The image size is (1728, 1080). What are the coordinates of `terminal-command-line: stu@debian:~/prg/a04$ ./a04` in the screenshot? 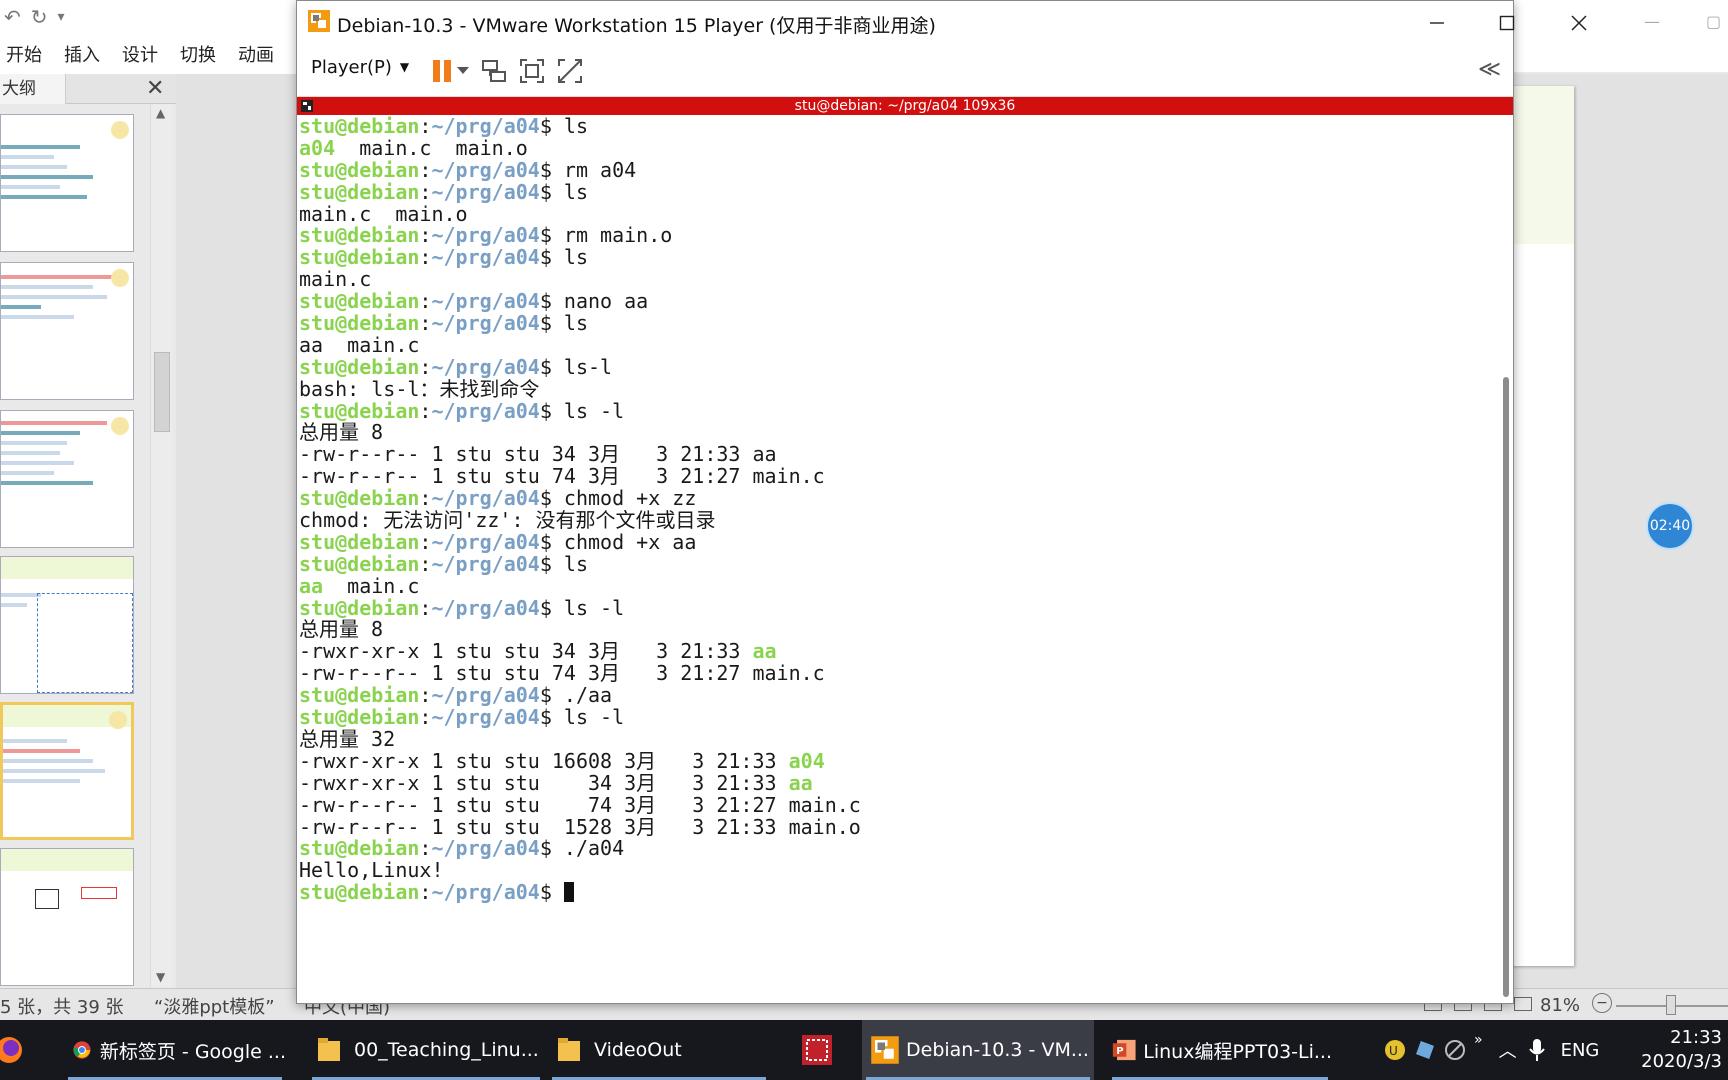 It's located at (899, 848).